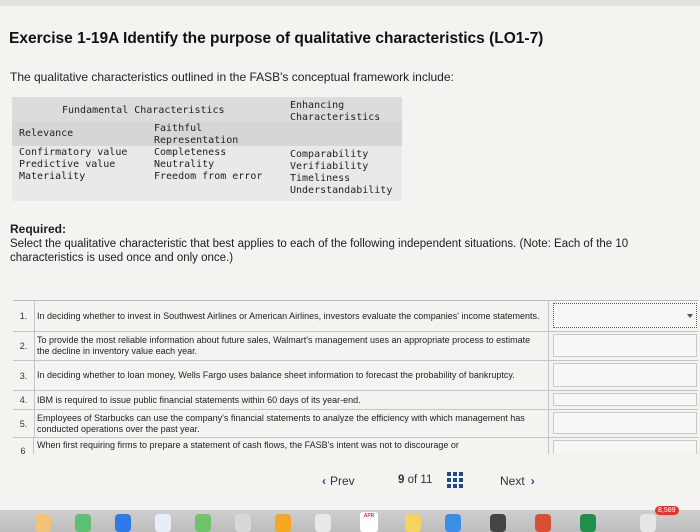 The height and width of the screenshot is (532, 700). Describe the element at coordinates (24, 400) in the screenshot. I see `row-number: 4.` at that location.